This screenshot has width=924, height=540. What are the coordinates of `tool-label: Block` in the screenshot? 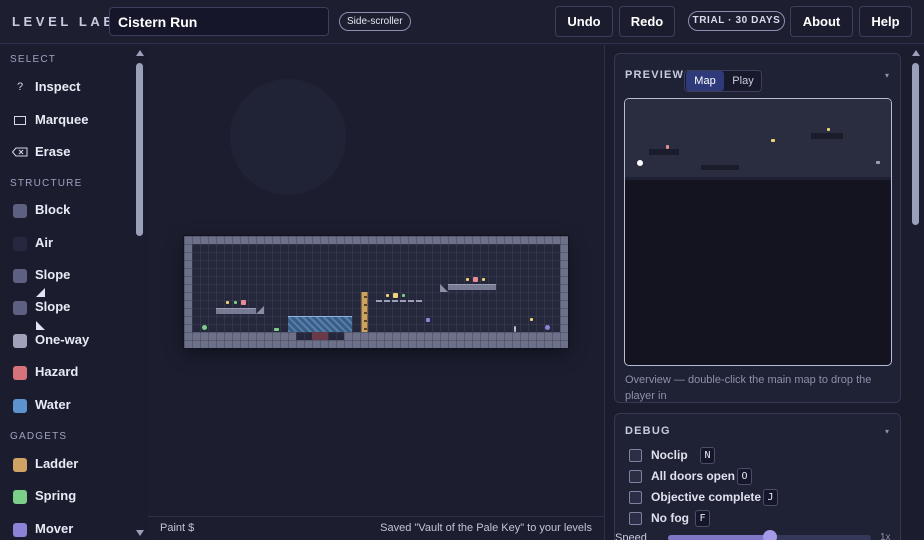 It's located at (53, 209).